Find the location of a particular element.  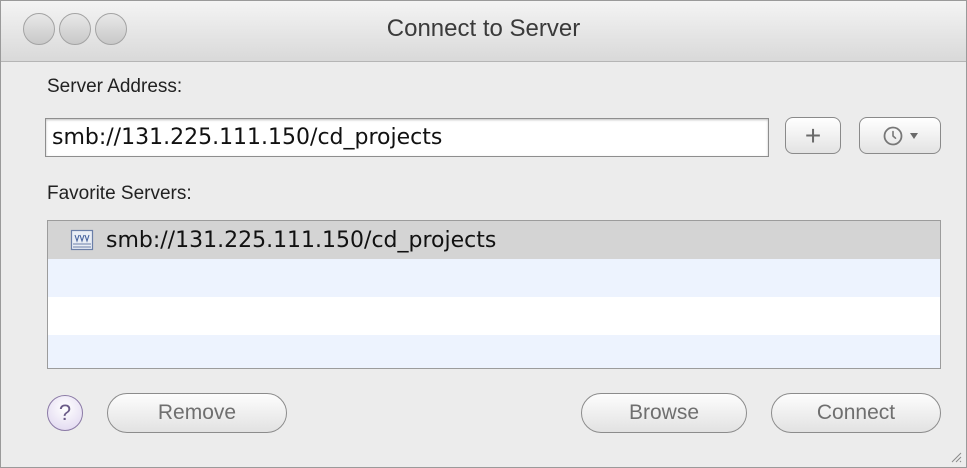

favorite-servers-label: Favorite Servers: is located at coordinates (119, 193).